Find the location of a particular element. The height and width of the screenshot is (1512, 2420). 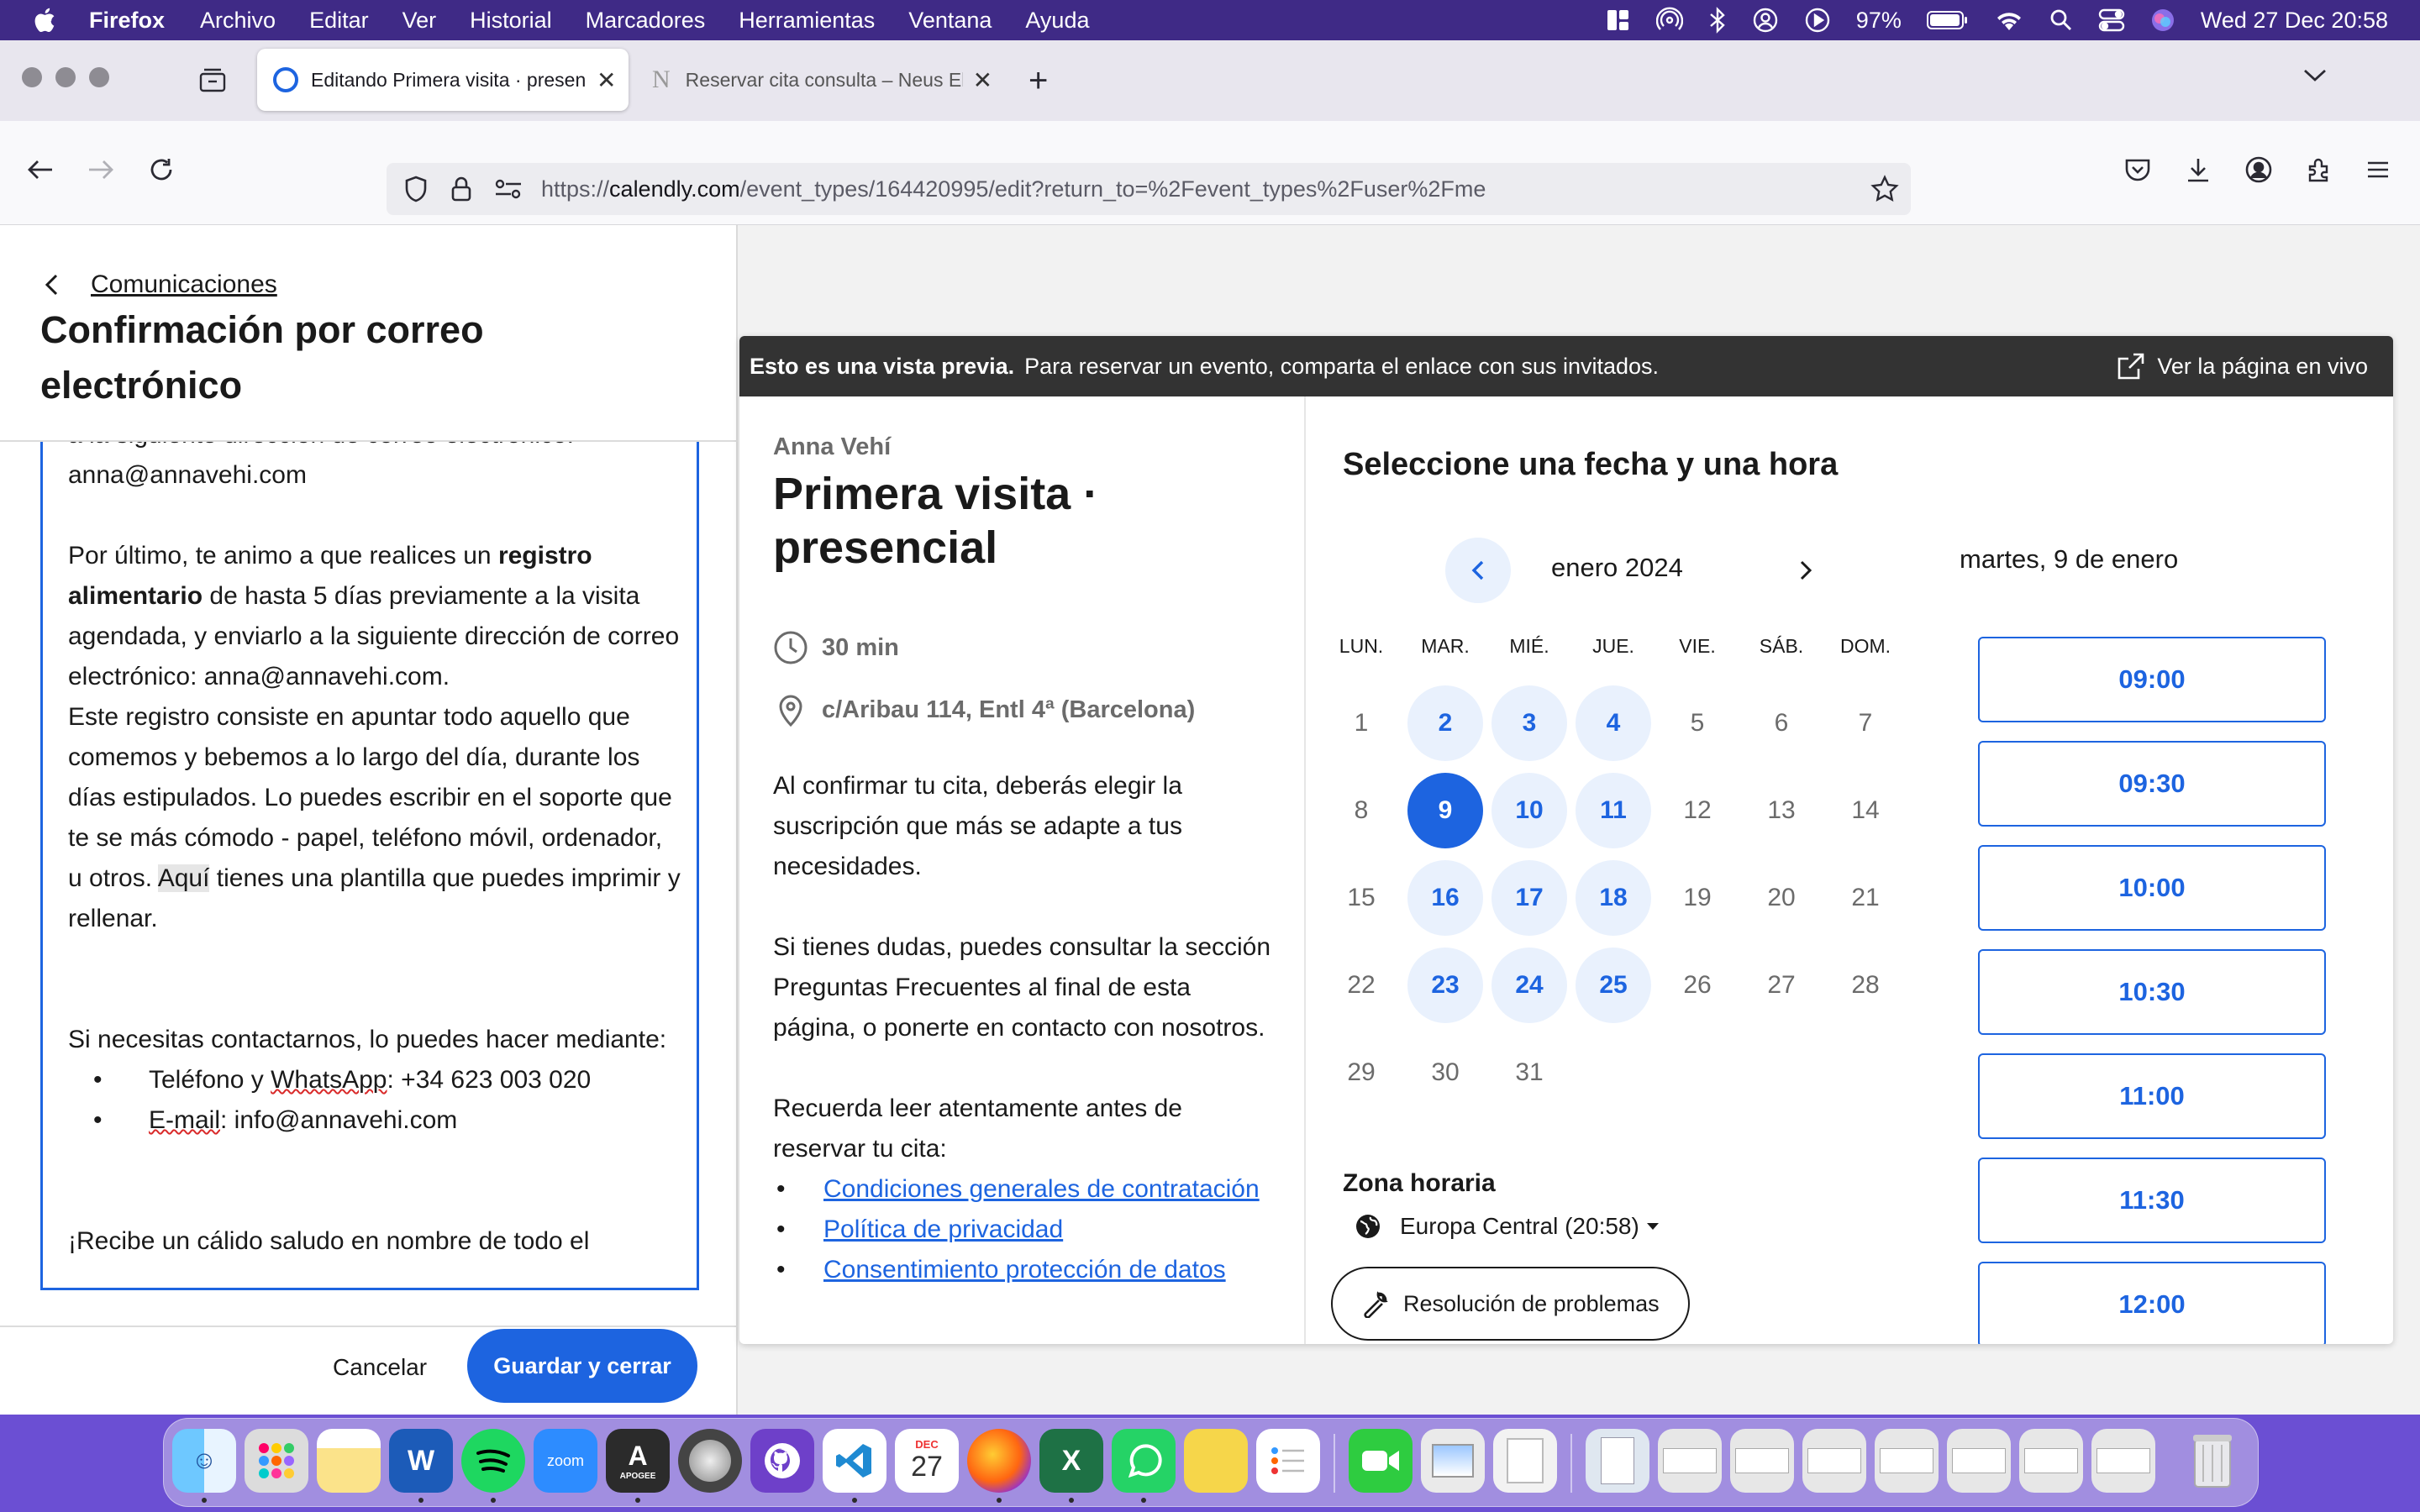

back-to-communications: Comunicaciones is located at coordinates (161, 284).